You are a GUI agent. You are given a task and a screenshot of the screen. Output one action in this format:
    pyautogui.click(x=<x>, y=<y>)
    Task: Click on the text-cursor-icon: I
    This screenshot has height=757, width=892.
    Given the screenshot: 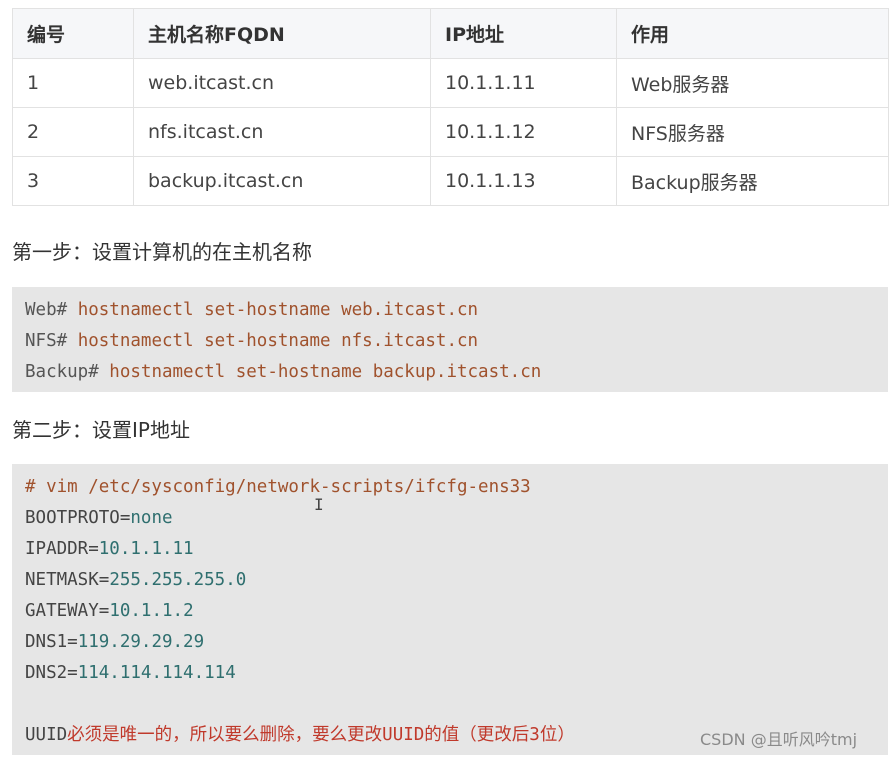 What is the action you would take?
    pyautogui.click(x=319, y=504)
    